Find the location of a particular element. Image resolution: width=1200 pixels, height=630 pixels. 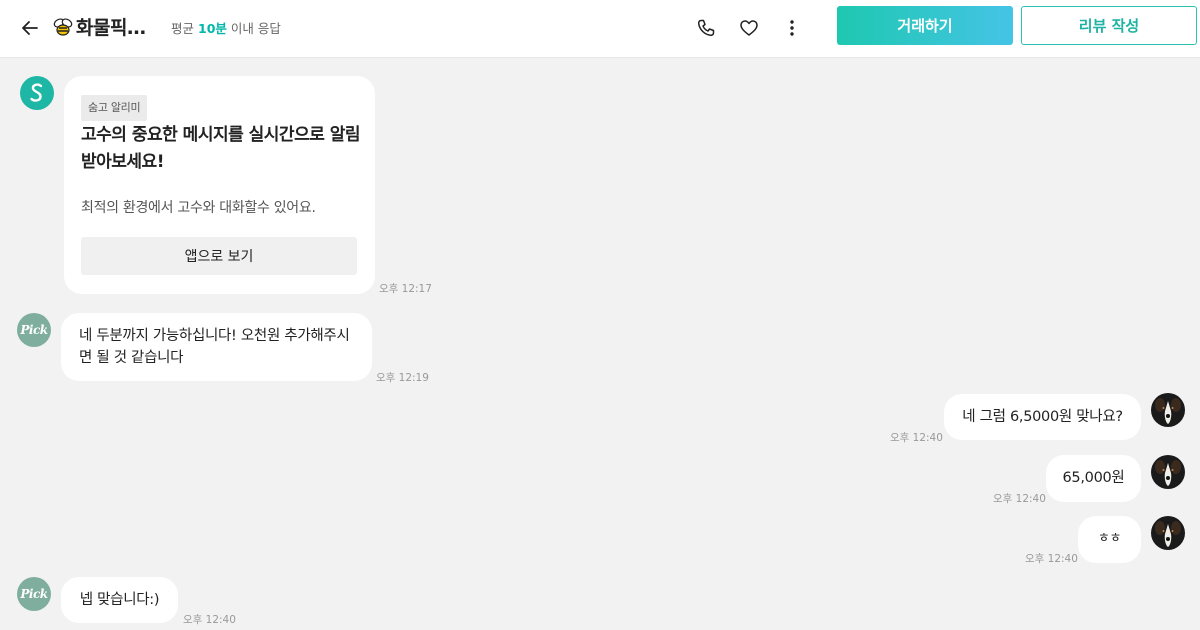

message-text: ㅎㅎ is located at coordinates (1109, 538).